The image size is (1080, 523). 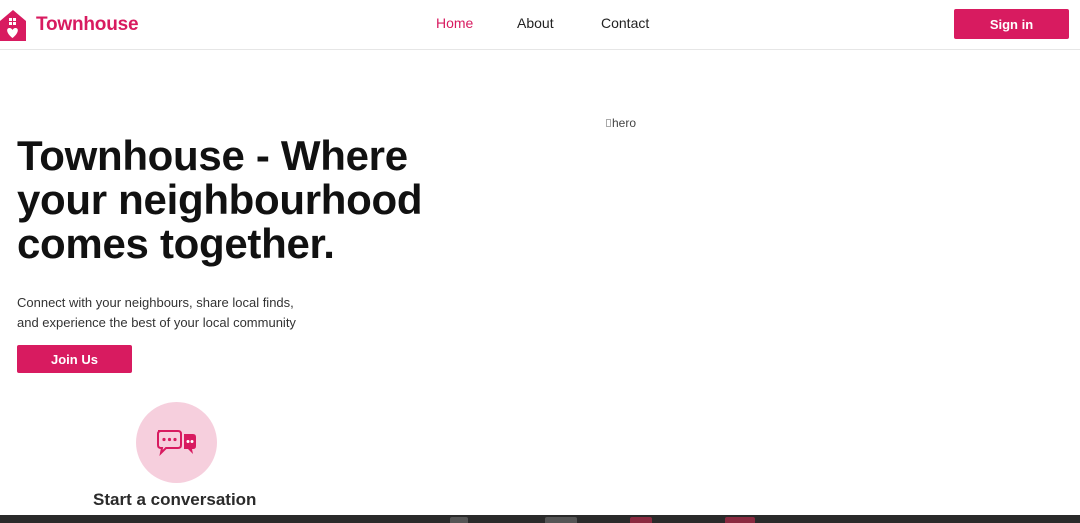 What do you see at coordinates (454, 23) in the screenshot?
I see `nav-home-link: Home` at bounding box center [454, 23].